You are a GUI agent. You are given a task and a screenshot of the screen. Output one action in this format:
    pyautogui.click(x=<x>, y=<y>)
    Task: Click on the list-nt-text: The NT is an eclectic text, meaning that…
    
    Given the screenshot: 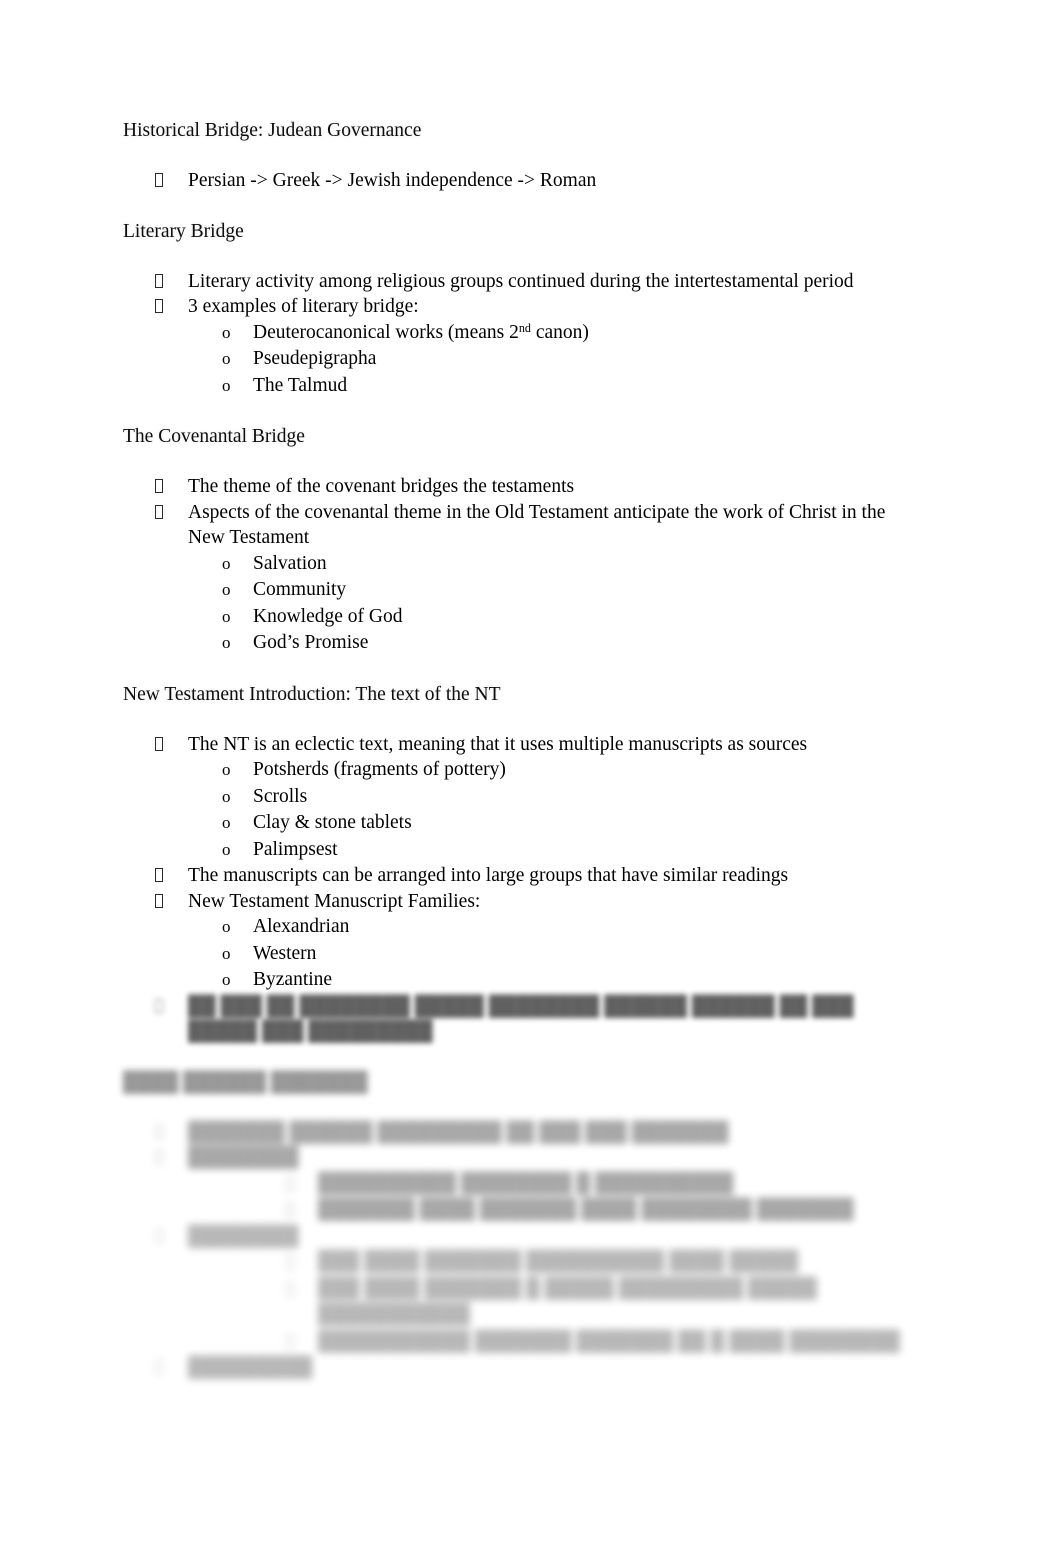 What is the action you would take?
    pyautogui.click(x=523, y=745)
    